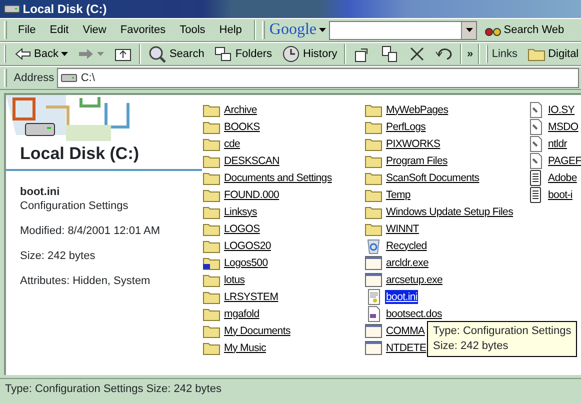  Describe the element at coordinates (243, 54) in the screenshot. I see `folders-button: Folders` at that location.